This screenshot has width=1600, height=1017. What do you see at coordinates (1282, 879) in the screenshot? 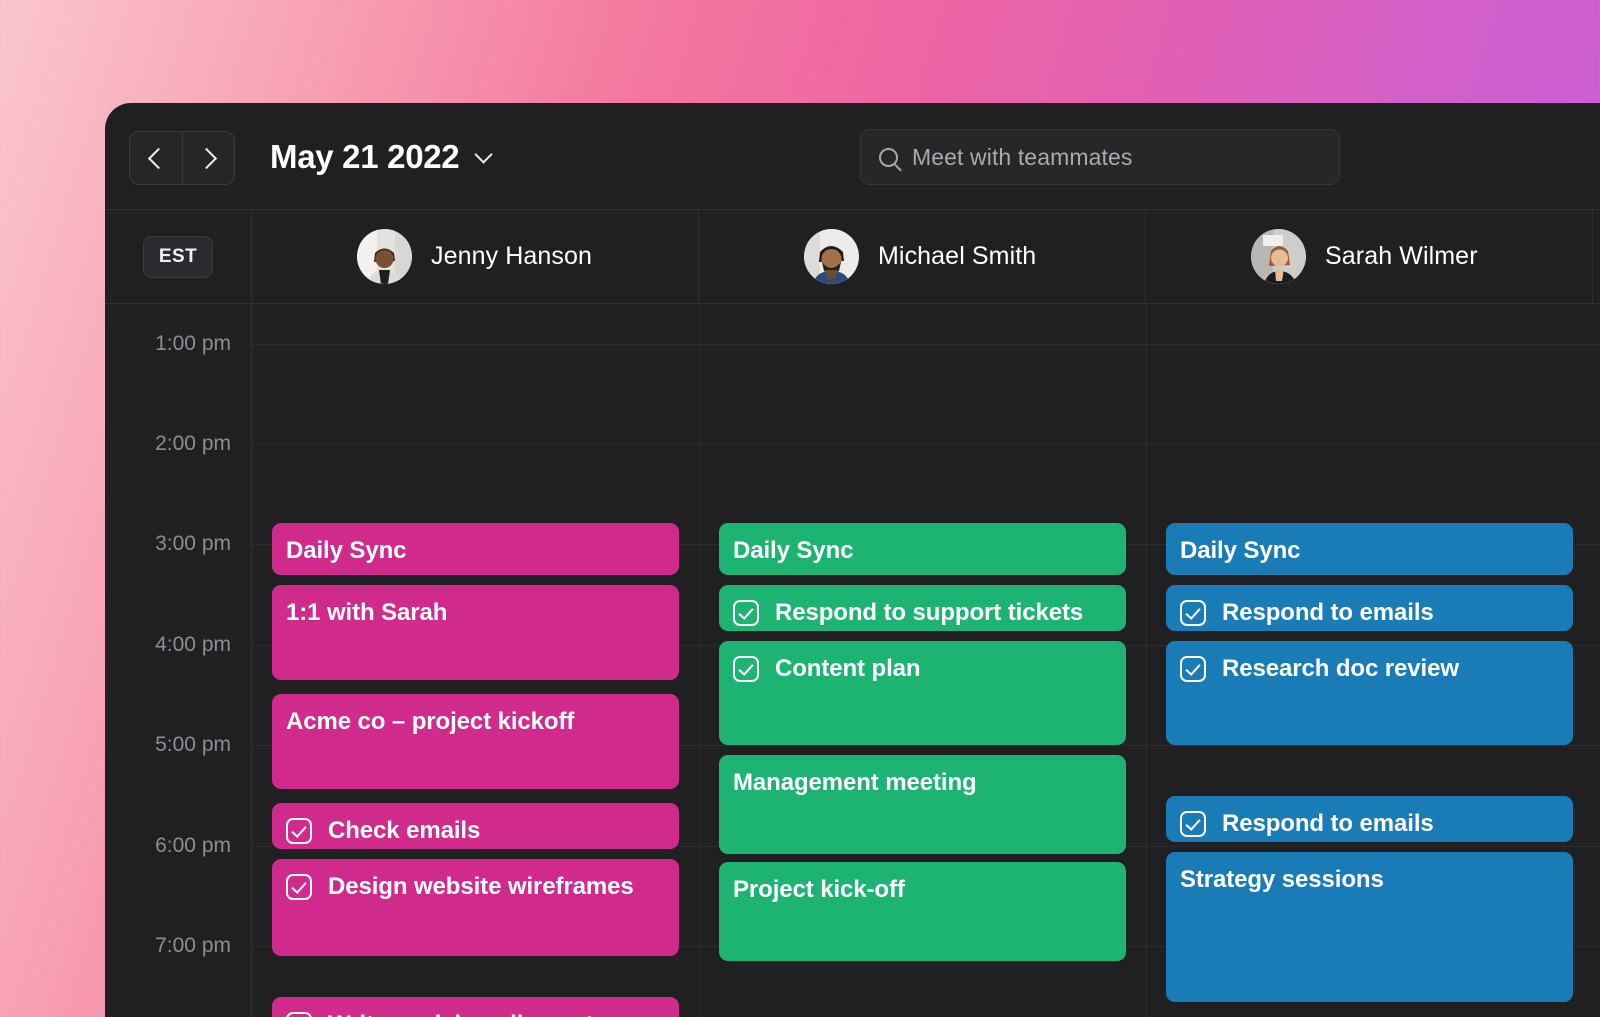
I see `event-title: Strategy sessions` at bounding box center [1282, 879].